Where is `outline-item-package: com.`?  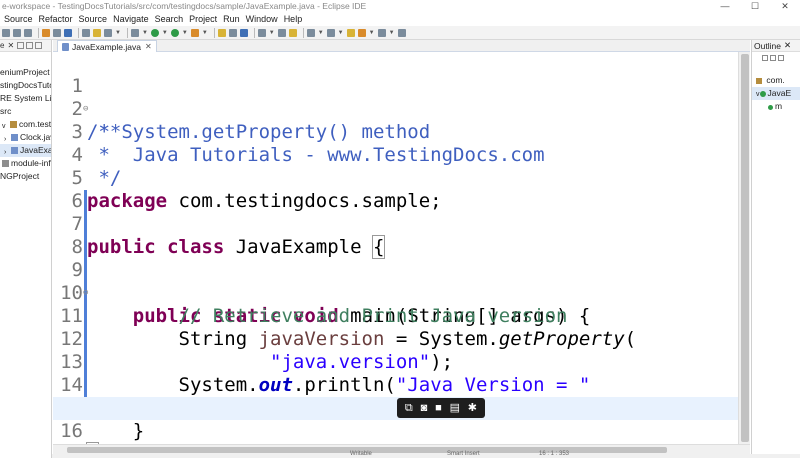 outline-item-package: com. is located at coordinates (776, 80).